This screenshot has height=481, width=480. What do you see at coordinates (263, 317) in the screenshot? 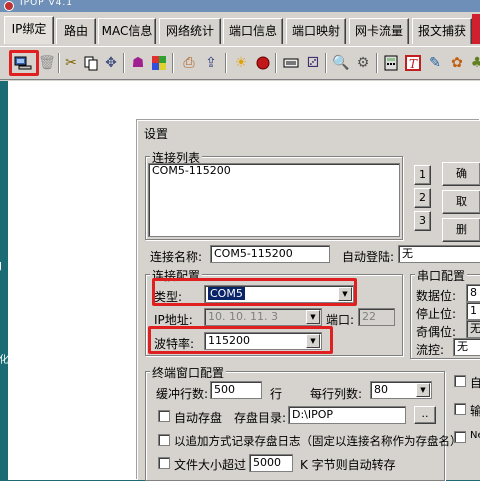
I see `ip-address-input: 10. 10. 11. 3 ▼` at bounding box center [263, 317].